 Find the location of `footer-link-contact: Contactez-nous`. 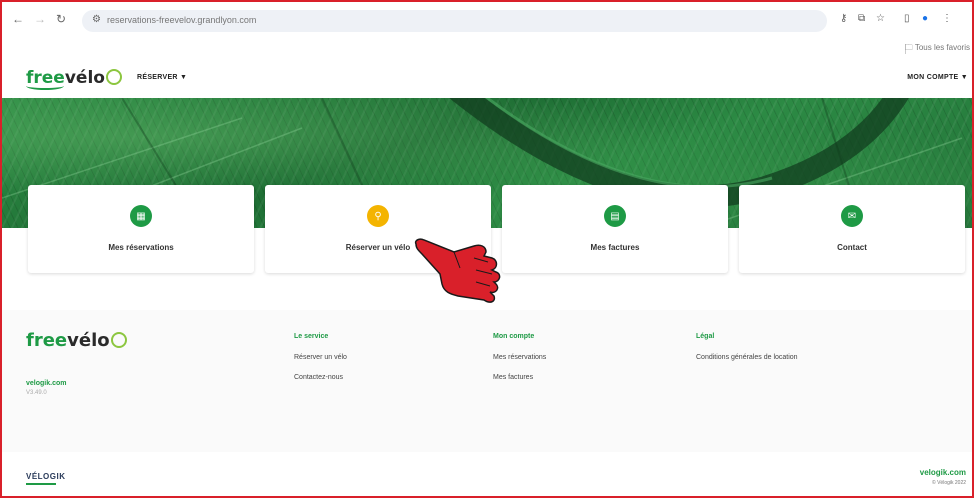

footer-link-contact: Contactez-nous is located at coordinates (320, 377).